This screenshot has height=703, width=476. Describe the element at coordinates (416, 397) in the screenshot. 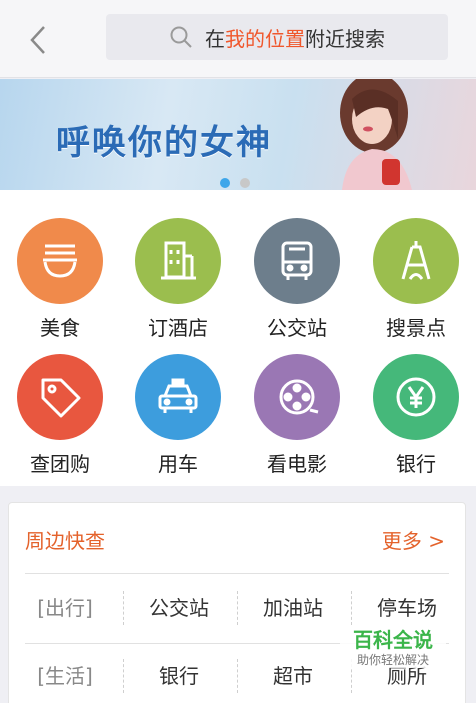

I see `yen-icon` at that location.